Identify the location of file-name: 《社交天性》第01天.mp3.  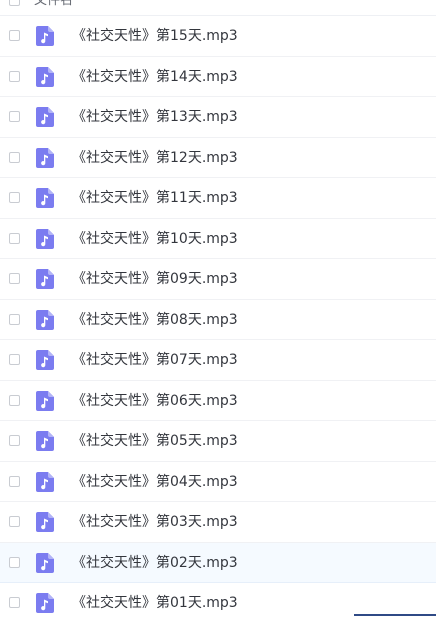
(155, 603).